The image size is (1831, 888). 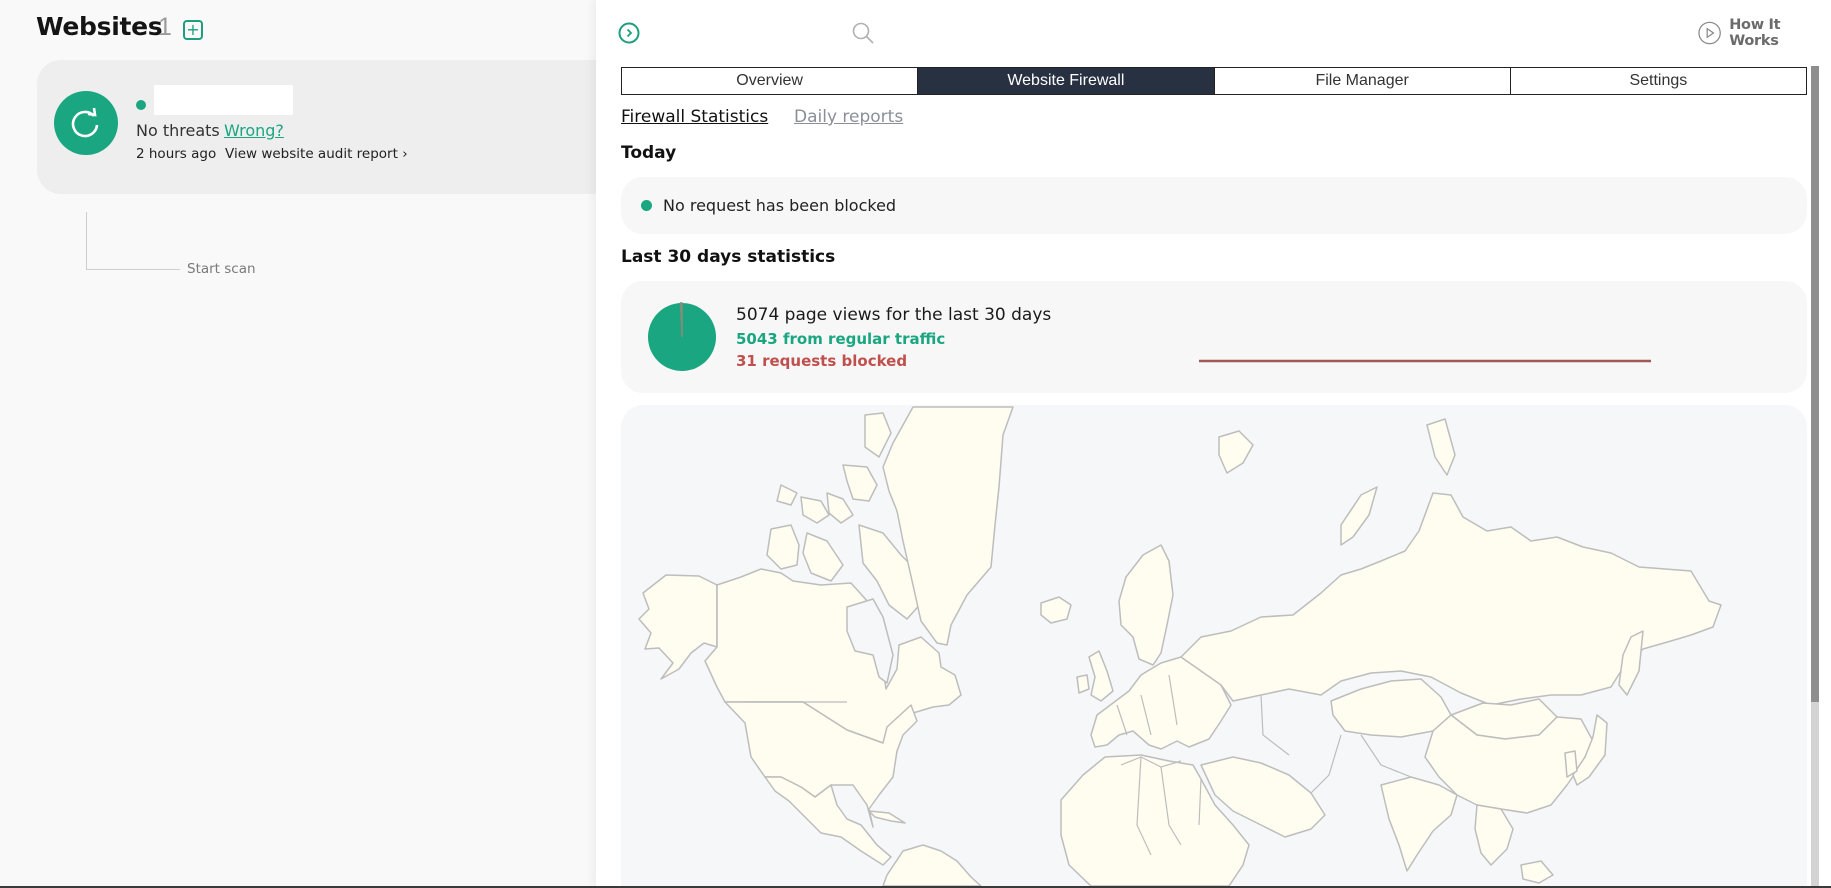 I want to click on tab-overview: Overview, so click(x=770, y=81).